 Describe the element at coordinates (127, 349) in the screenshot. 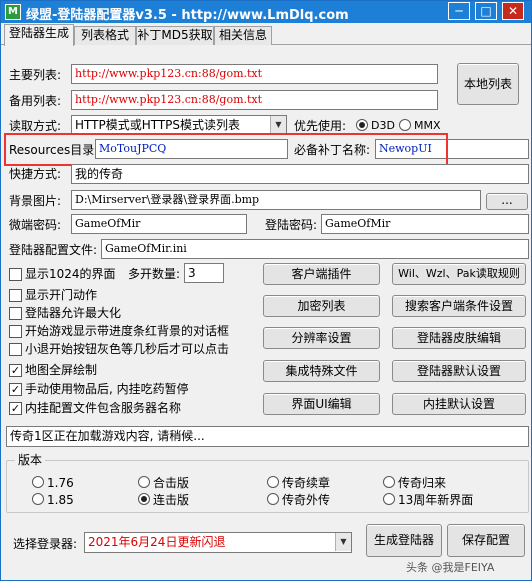

I see `exit-gray-label: 小退开始按钮灰色等几秒后才可以点击` at that location.